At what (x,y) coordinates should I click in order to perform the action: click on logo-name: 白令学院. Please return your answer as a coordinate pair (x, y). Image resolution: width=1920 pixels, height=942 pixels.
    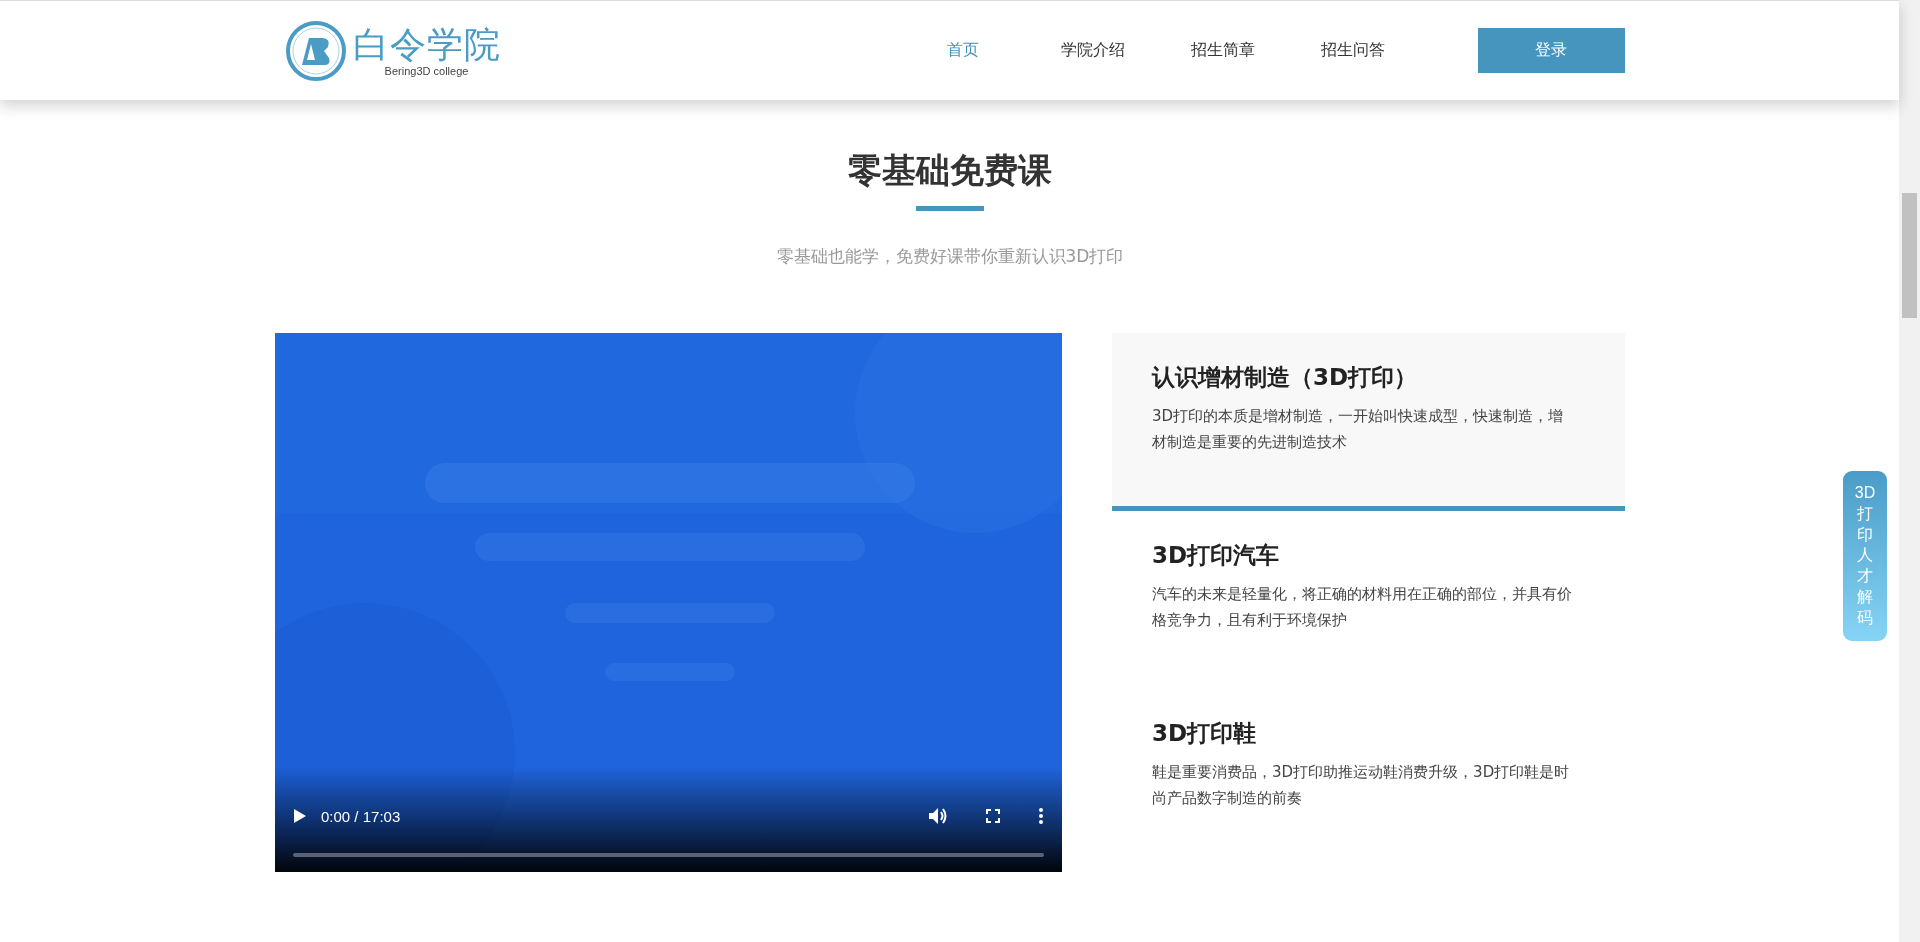
    Looking at the image, I should click on (426, 44).